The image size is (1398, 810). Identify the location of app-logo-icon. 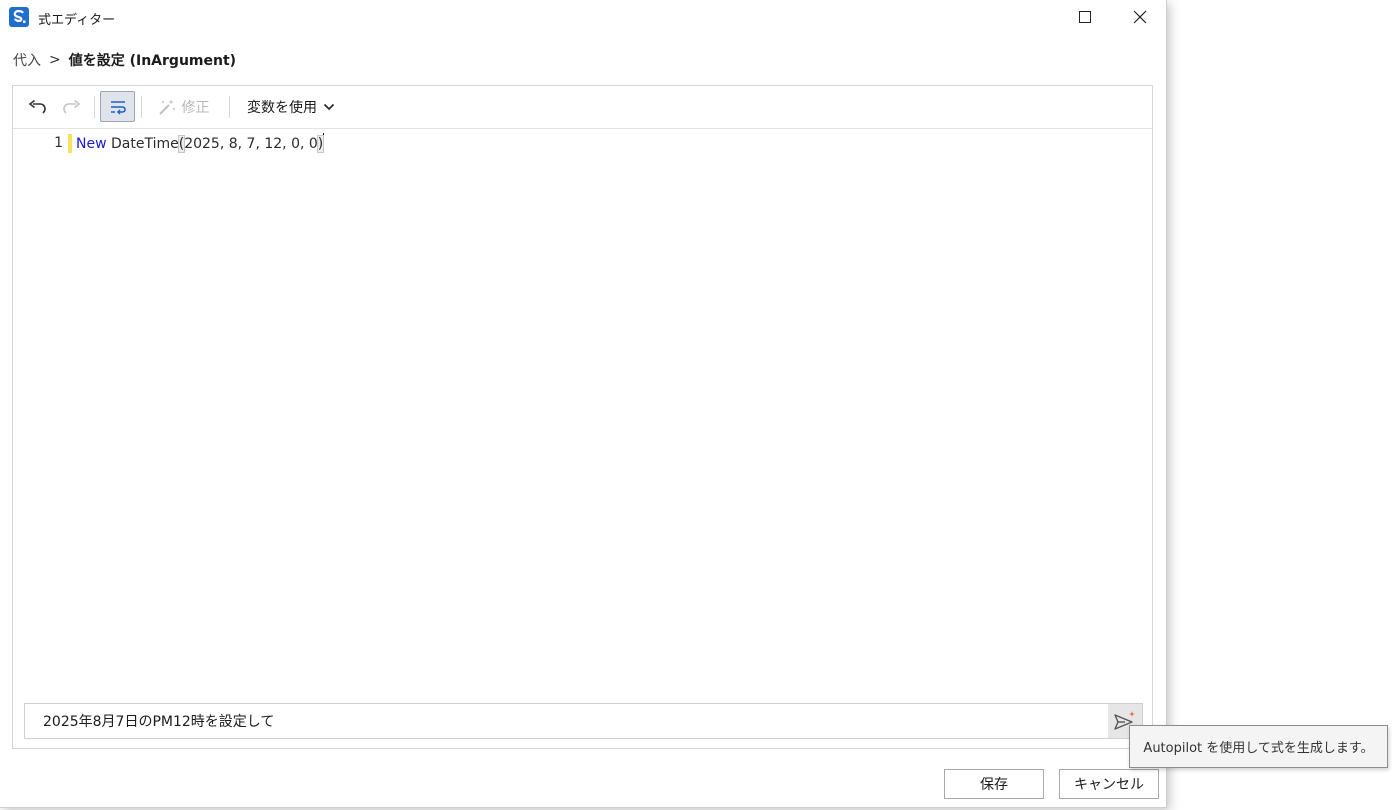
(19, 17).